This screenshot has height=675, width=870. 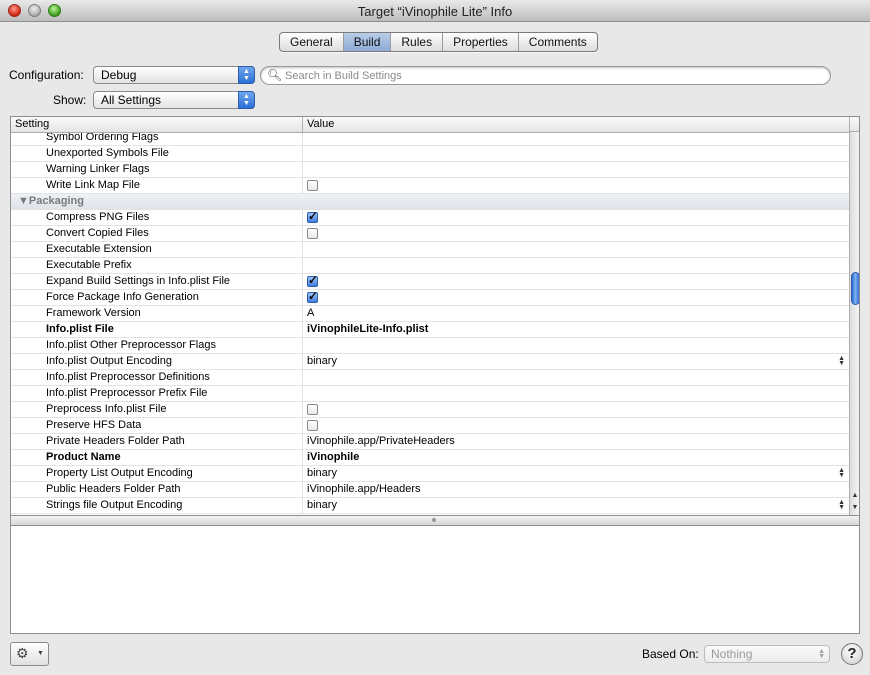 What do you see at coordinates (854, 323) in the screenshot?
I see `vertical-scrollbar: ▲ ▼` at bounding box center [854, 323].